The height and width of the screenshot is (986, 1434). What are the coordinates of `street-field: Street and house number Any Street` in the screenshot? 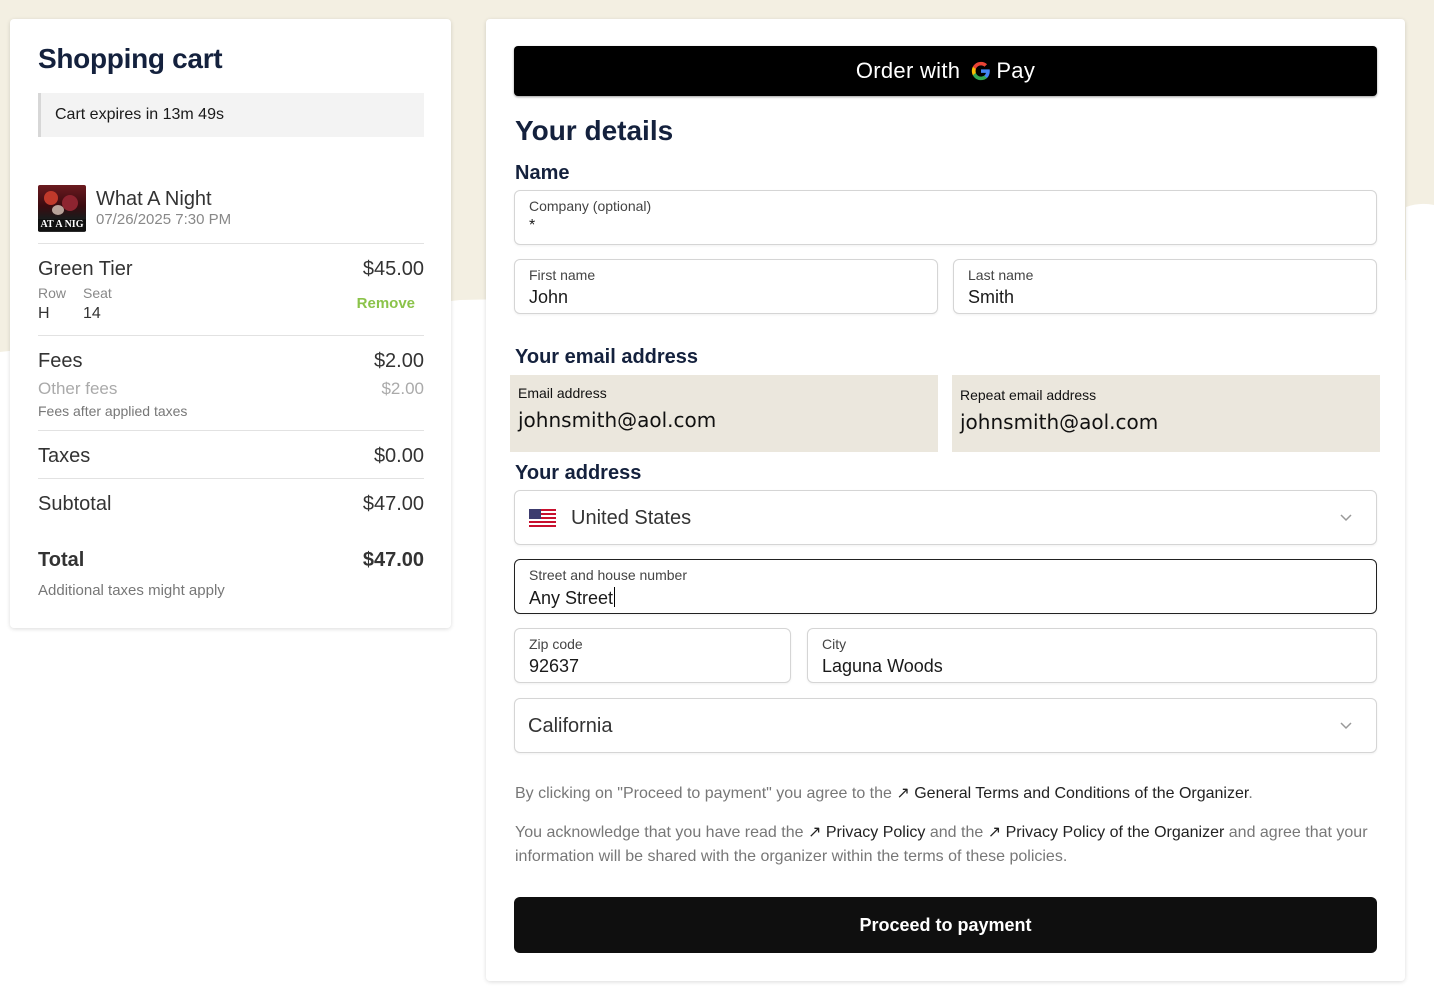 It's located at (945, 586).